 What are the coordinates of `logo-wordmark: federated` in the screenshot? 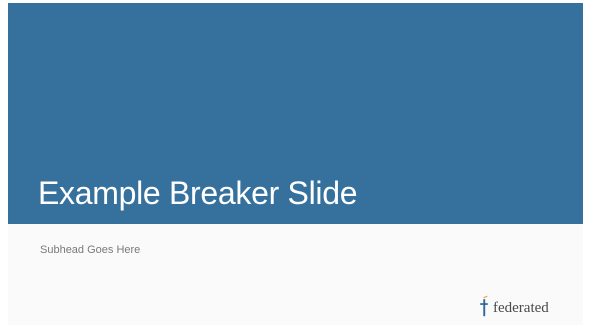 It's located at (521, 308).